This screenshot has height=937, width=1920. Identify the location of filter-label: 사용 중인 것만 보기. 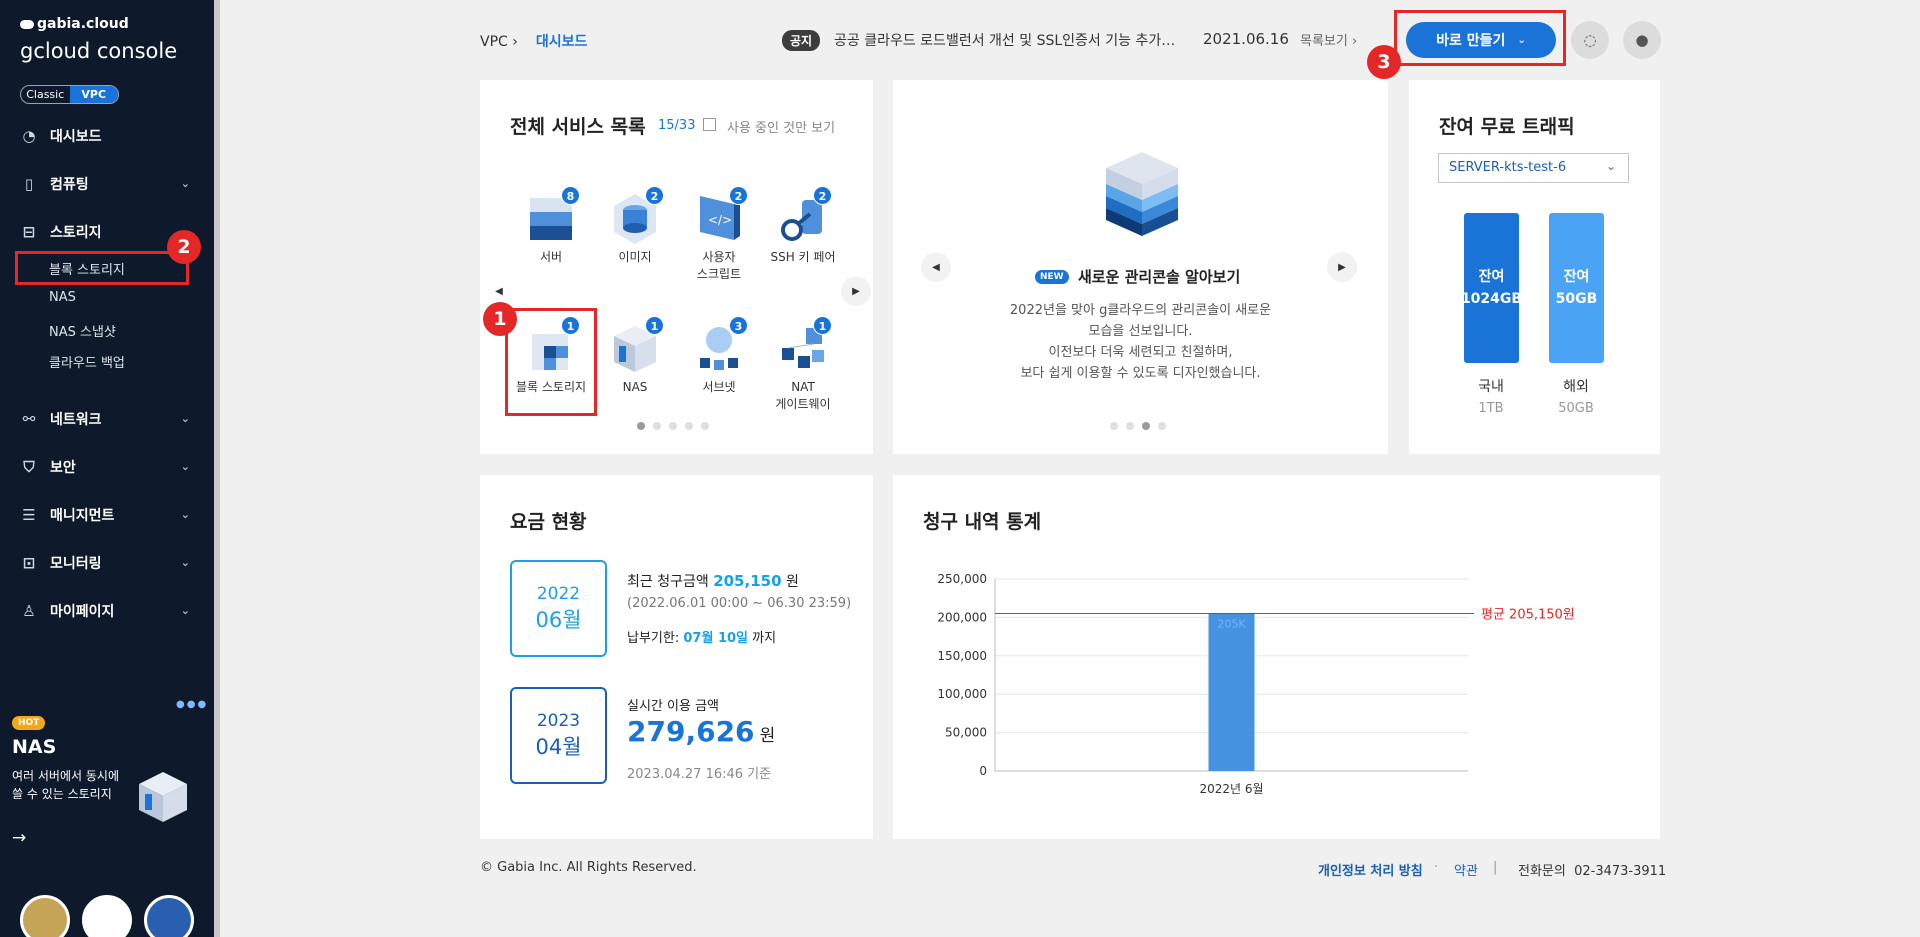
(781, 126).